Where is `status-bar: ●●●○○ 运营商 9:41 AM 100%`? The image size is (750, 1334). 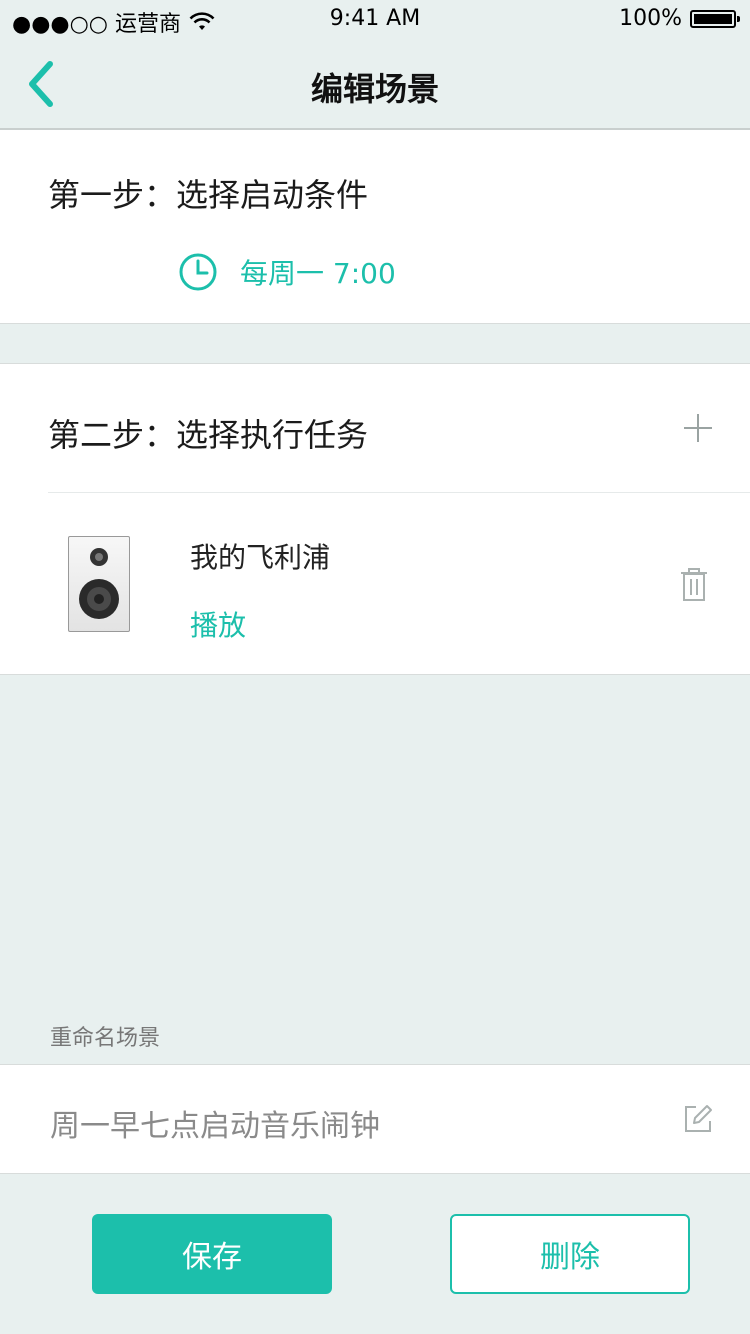 status-bar: ●●●○○ 运营商 9:41 AM 100% is located at coordinates (375, 20).